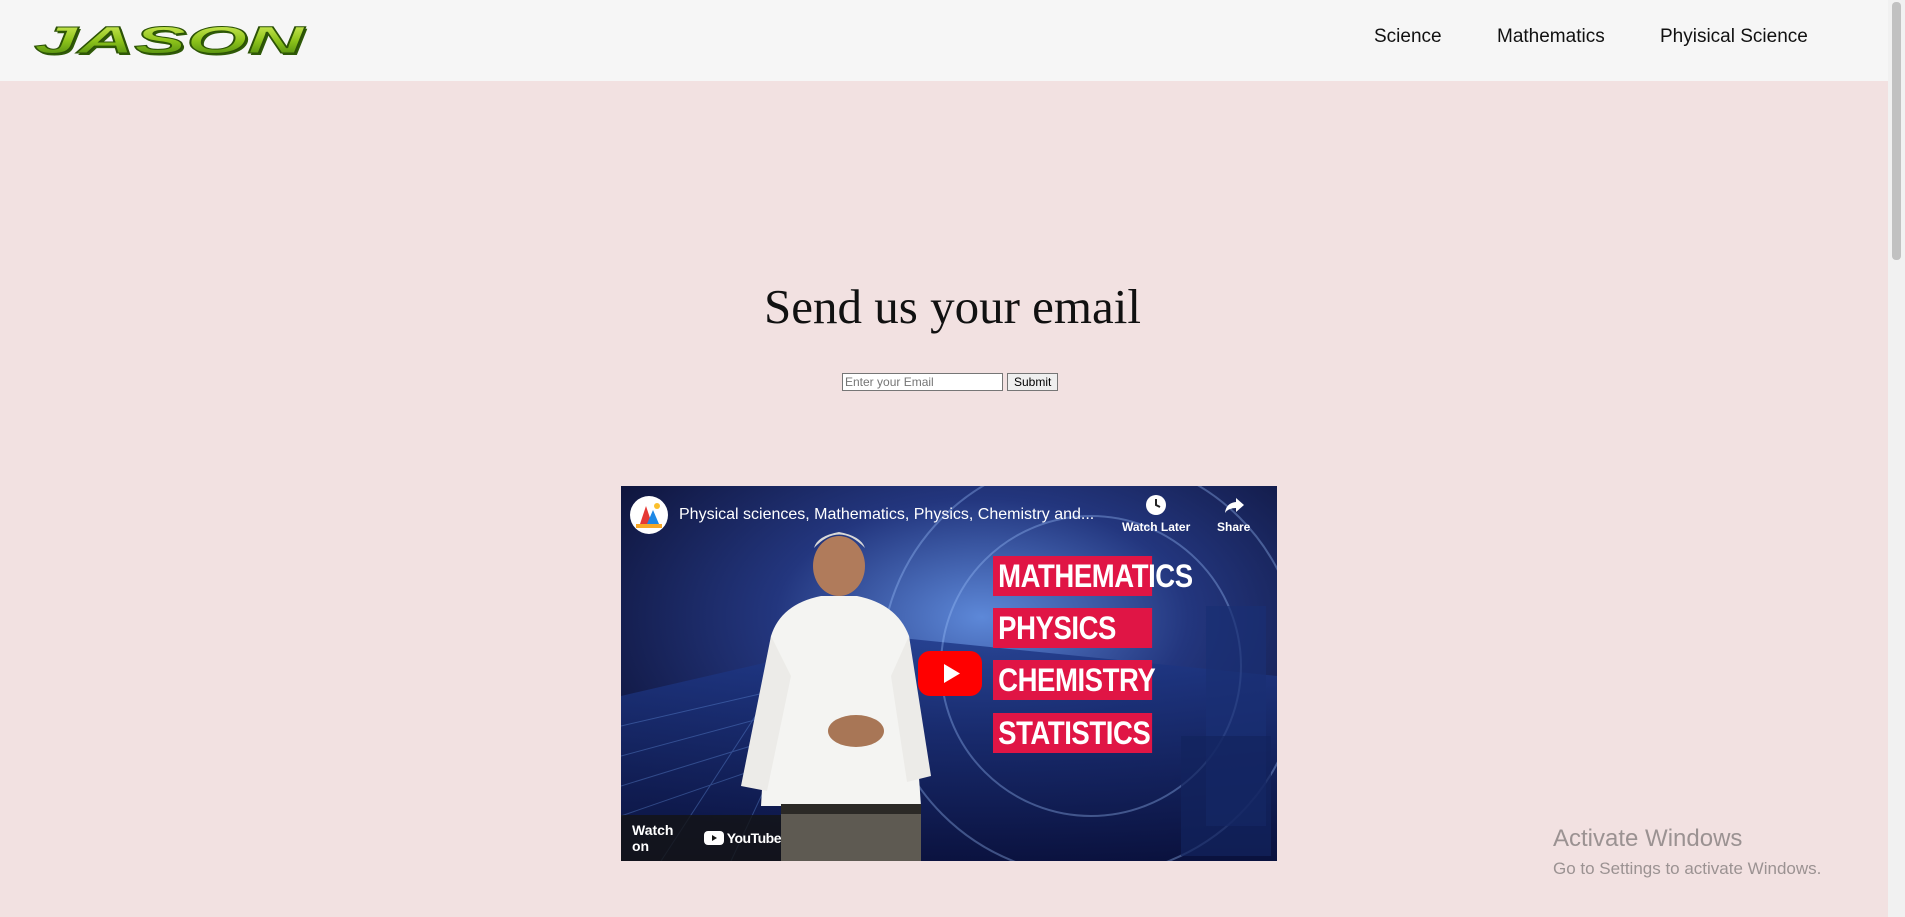 The image size is (1905, 917). Describe the element at coordinates (1551, 37) in the screenshot. I see `nav-link-mathematics: Mathematics` at that location.